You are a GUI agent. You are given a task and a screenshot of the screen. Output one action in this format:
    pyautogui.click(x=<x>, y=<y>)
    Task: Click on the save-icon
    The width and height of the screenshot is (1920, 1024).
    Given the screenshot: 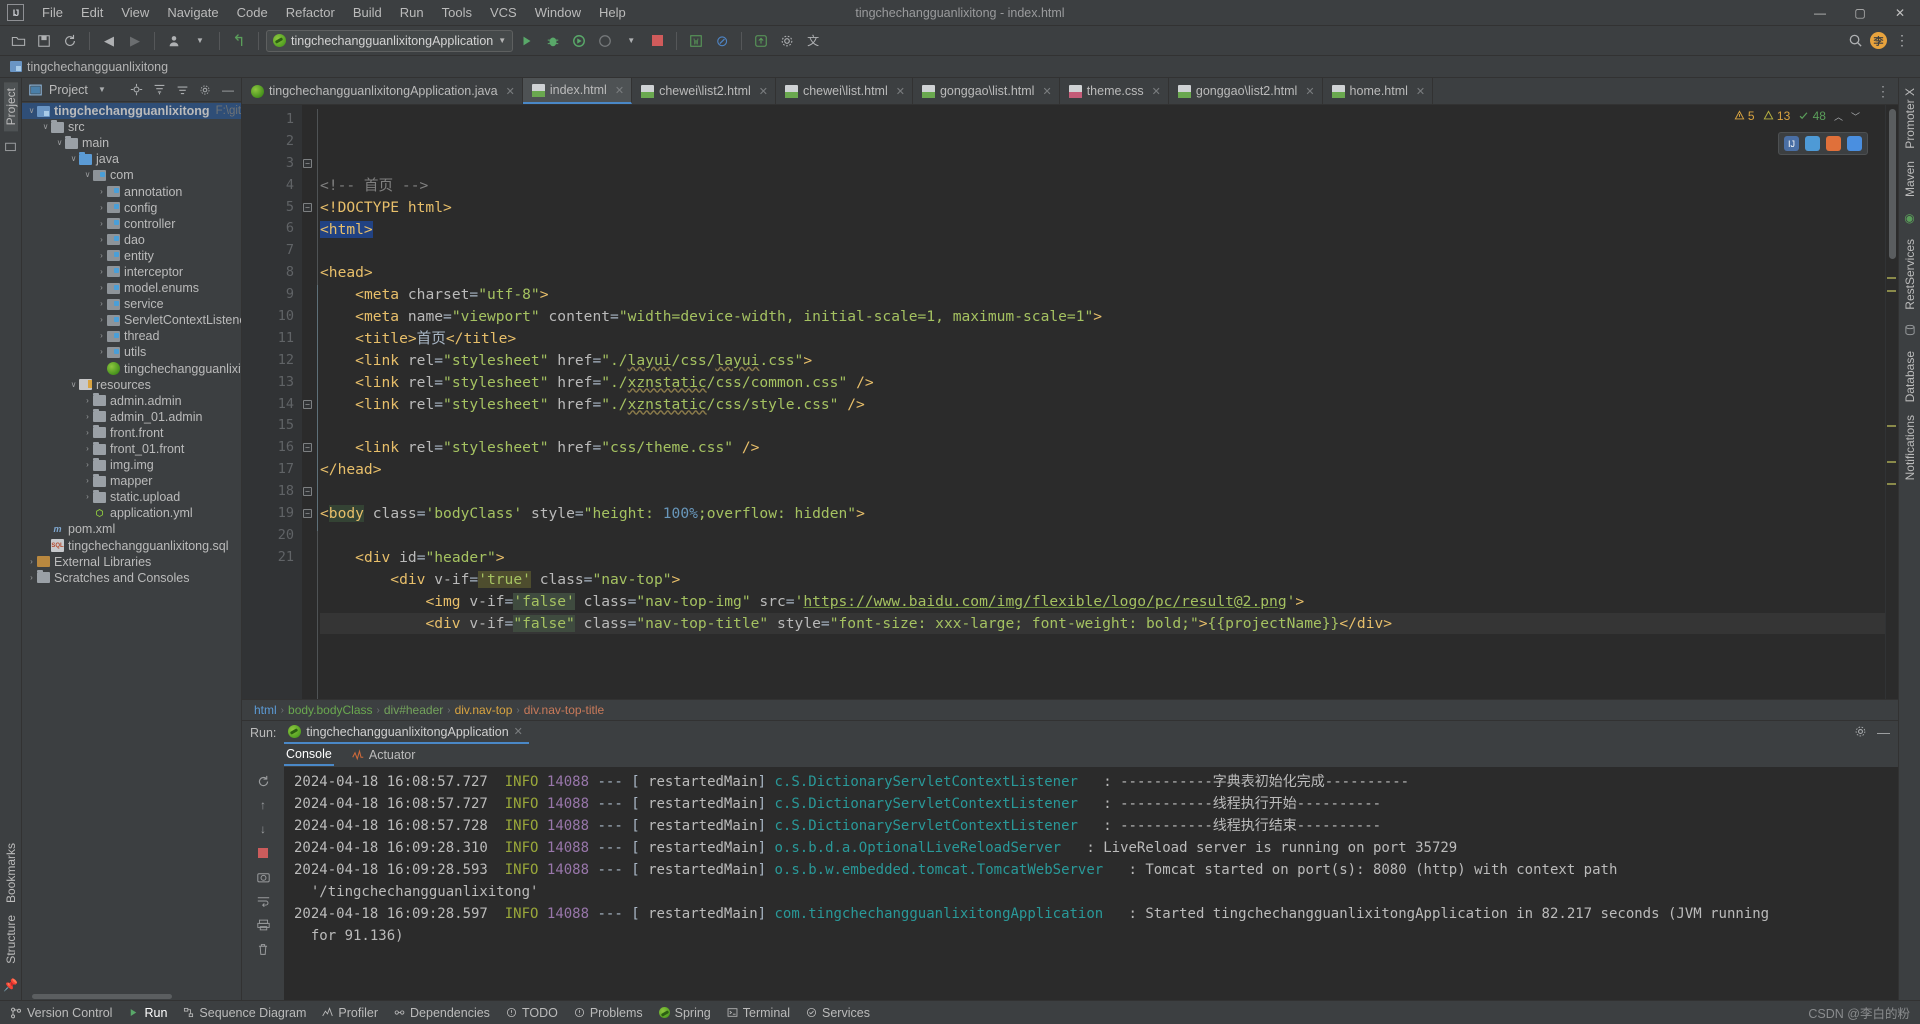 What is the action you would take?
    pyautogui.click(x=44, y=41)
    